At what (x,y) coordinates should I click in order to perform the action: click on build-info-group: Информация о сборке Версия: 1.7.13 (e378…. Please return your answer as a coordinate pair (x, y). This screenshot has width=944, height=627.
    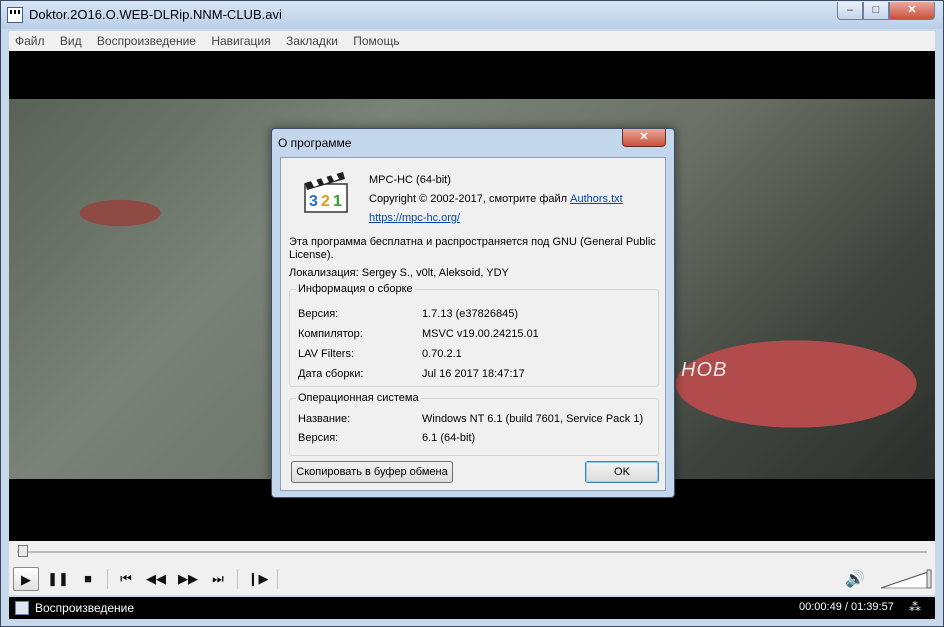
    Looking at the image, I should click on (474, 335).